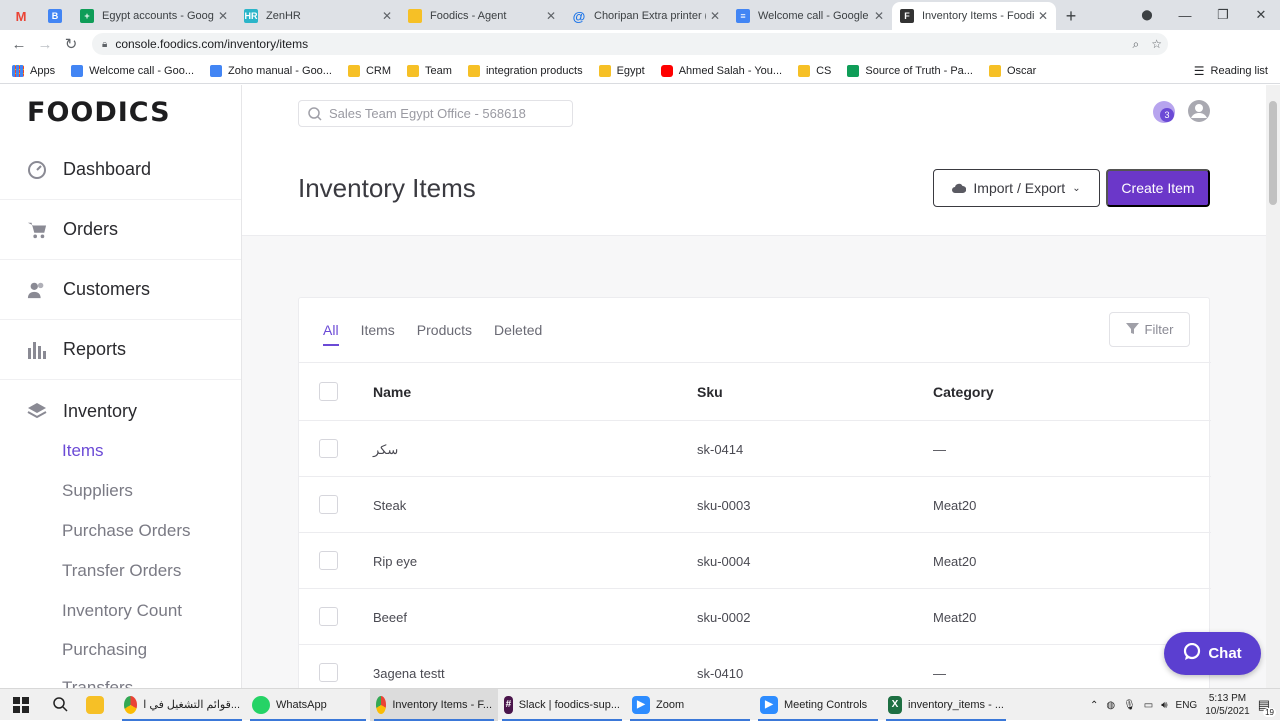 The width and height of the screenshot is (1280, 721). Describe the element at coordinates (378, 334) in the screenshot. I see `tab-items: Items` at that location.